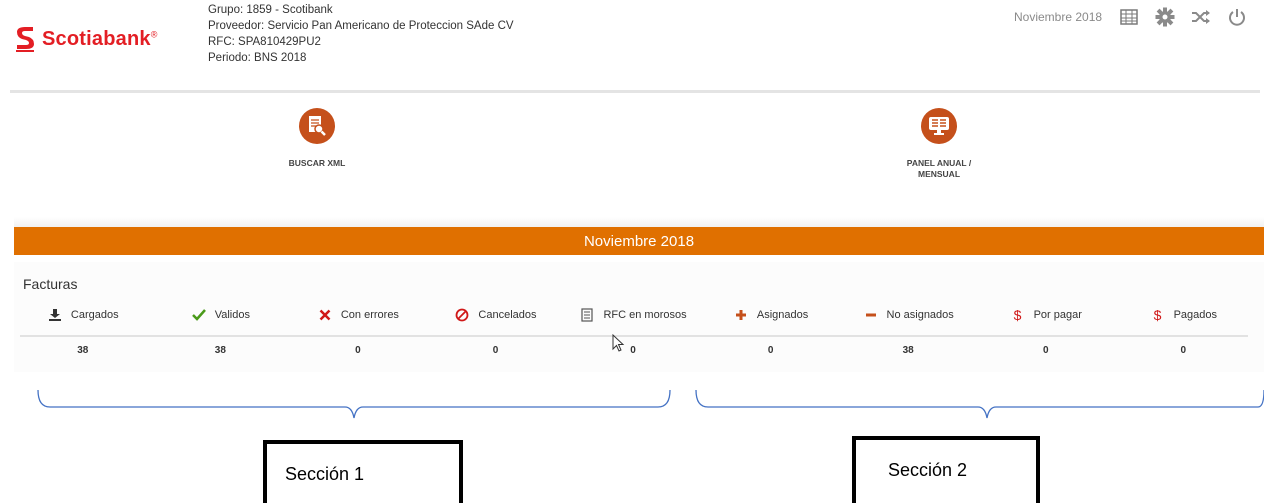  I want to click on por-pagar-value: 0, so click(1045, 350).